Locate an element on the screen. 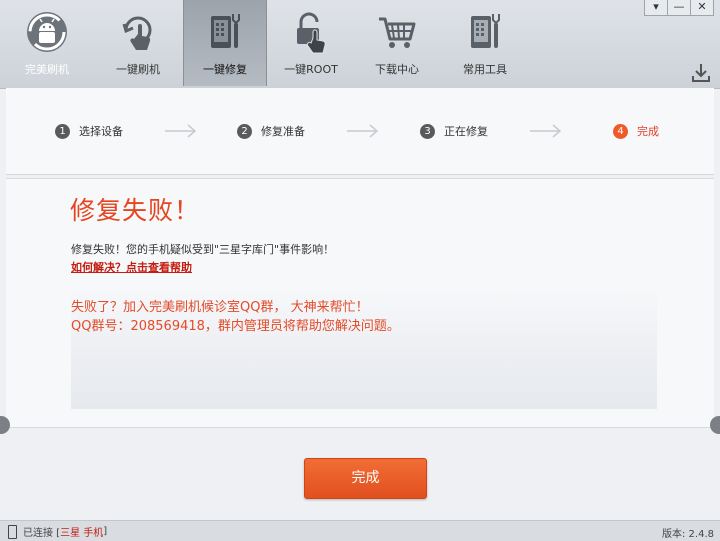  qq-group-number: QQ群号：208569418，群内管理员将帮助您解决问题。 is located at coordinates (235, 326).